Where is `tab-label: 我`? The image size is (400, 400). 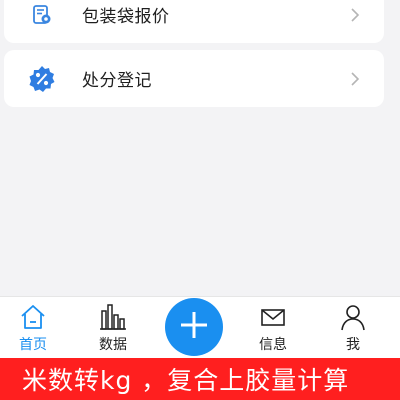
tab-label: 我 is located at coordinates (353, 345).